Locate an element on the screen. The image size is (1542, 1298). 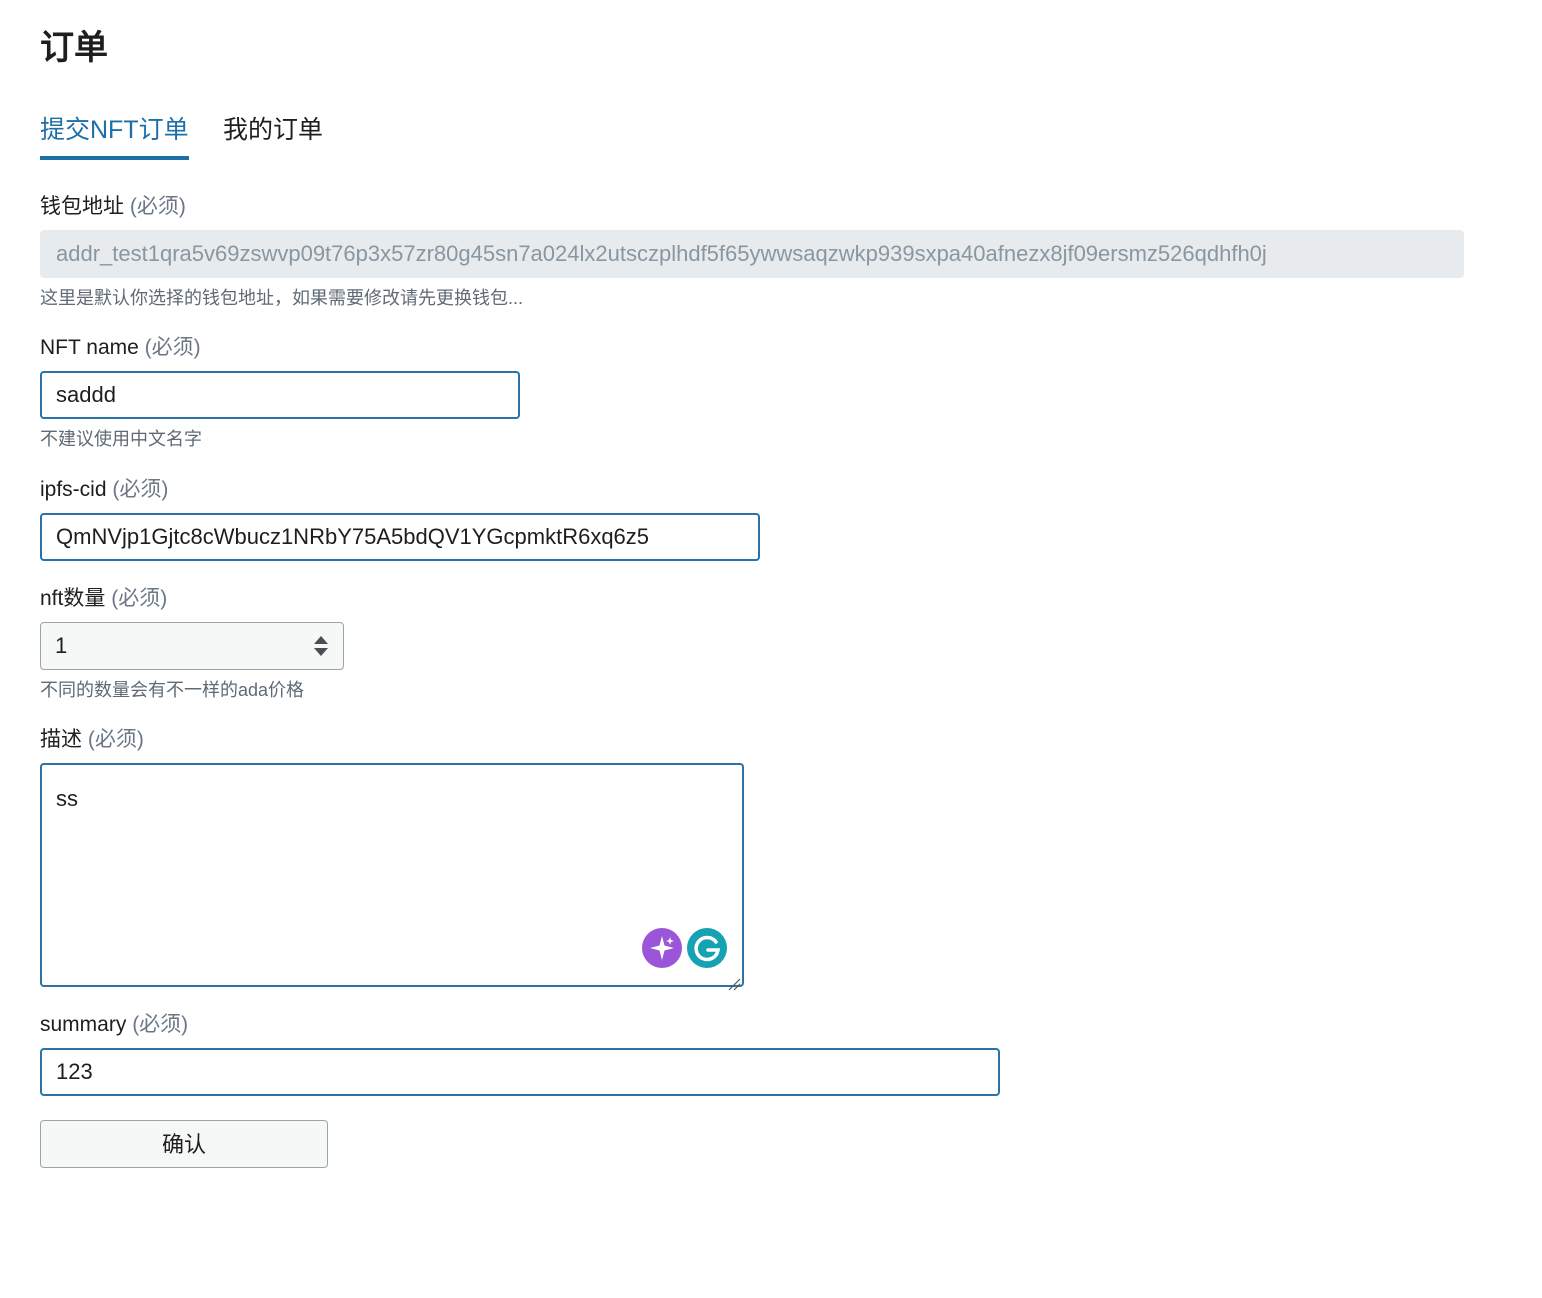
nft-name-label: NFT name (必须) is located at coordinates (120, 348).